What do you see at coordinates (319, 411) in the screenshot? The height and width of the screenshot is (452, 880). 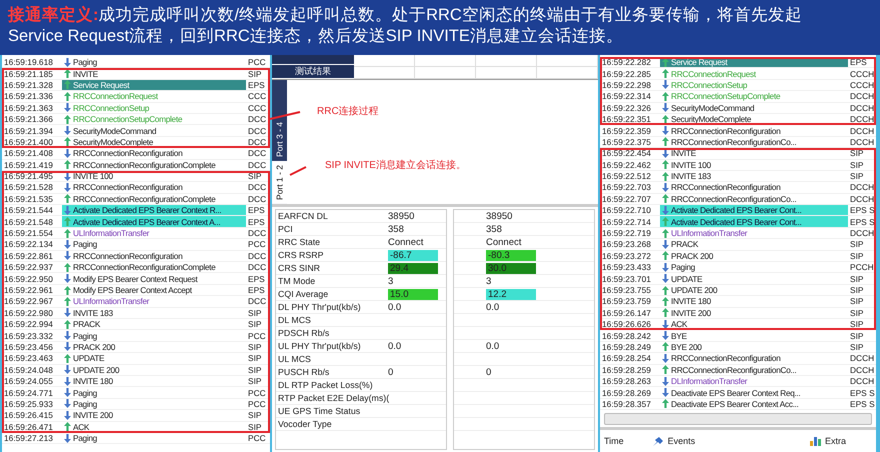 I see `metric-label: UE GPS Time Status` at bounding box center [319, 411].